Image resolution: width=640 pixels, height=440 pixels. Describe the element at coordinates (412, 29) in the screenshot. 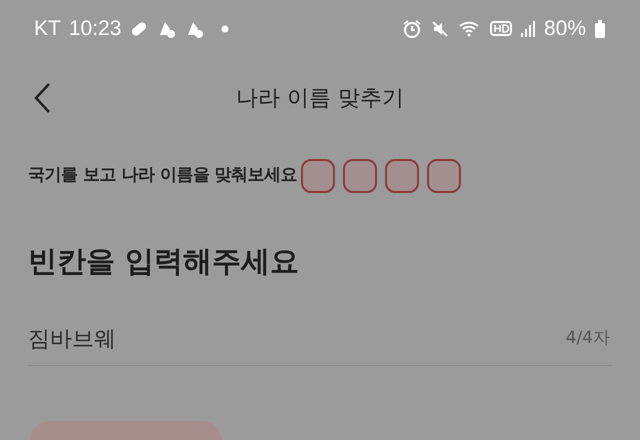

I see `alarm-icon` at that location.